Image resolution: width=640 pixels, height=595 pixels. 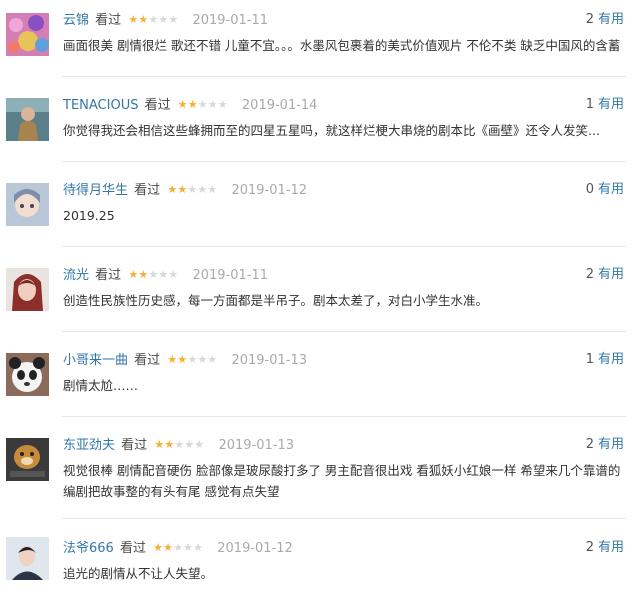 What do you see at coordinates (95, 190) in the screenshot?
I see `username-link: 待得月华生` at bounding box center [95, 190].